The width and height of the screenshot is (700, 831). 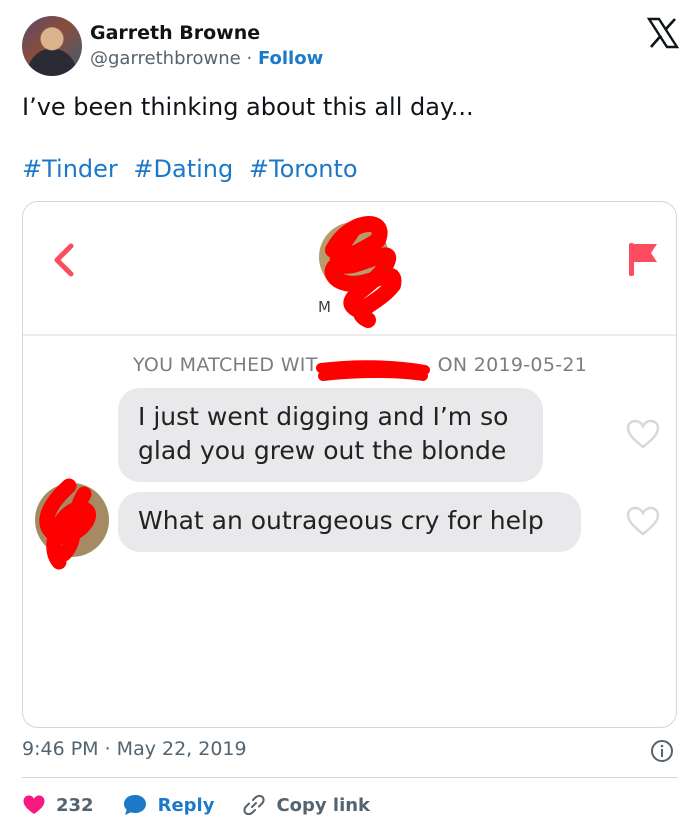 What do you see at coordinates (323, 805) in the screenshot?
I see `copy-link-label: Copy link` at bounding box center [323, 805].